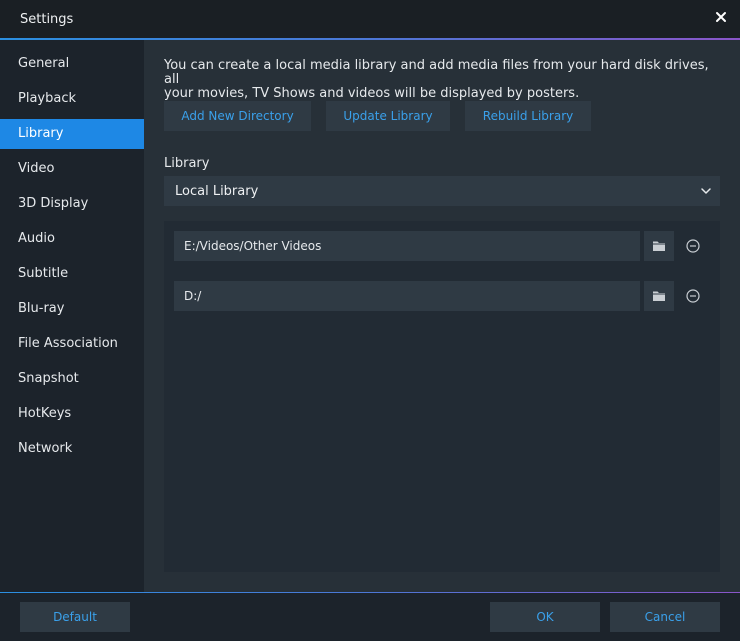 The height and width of the screenshot is (641, 740). What do you see at coordinates (528, 116) in the screenshot?
I see `rebuild-library-button: Rebuild Library` at bounding box center [528, 116].